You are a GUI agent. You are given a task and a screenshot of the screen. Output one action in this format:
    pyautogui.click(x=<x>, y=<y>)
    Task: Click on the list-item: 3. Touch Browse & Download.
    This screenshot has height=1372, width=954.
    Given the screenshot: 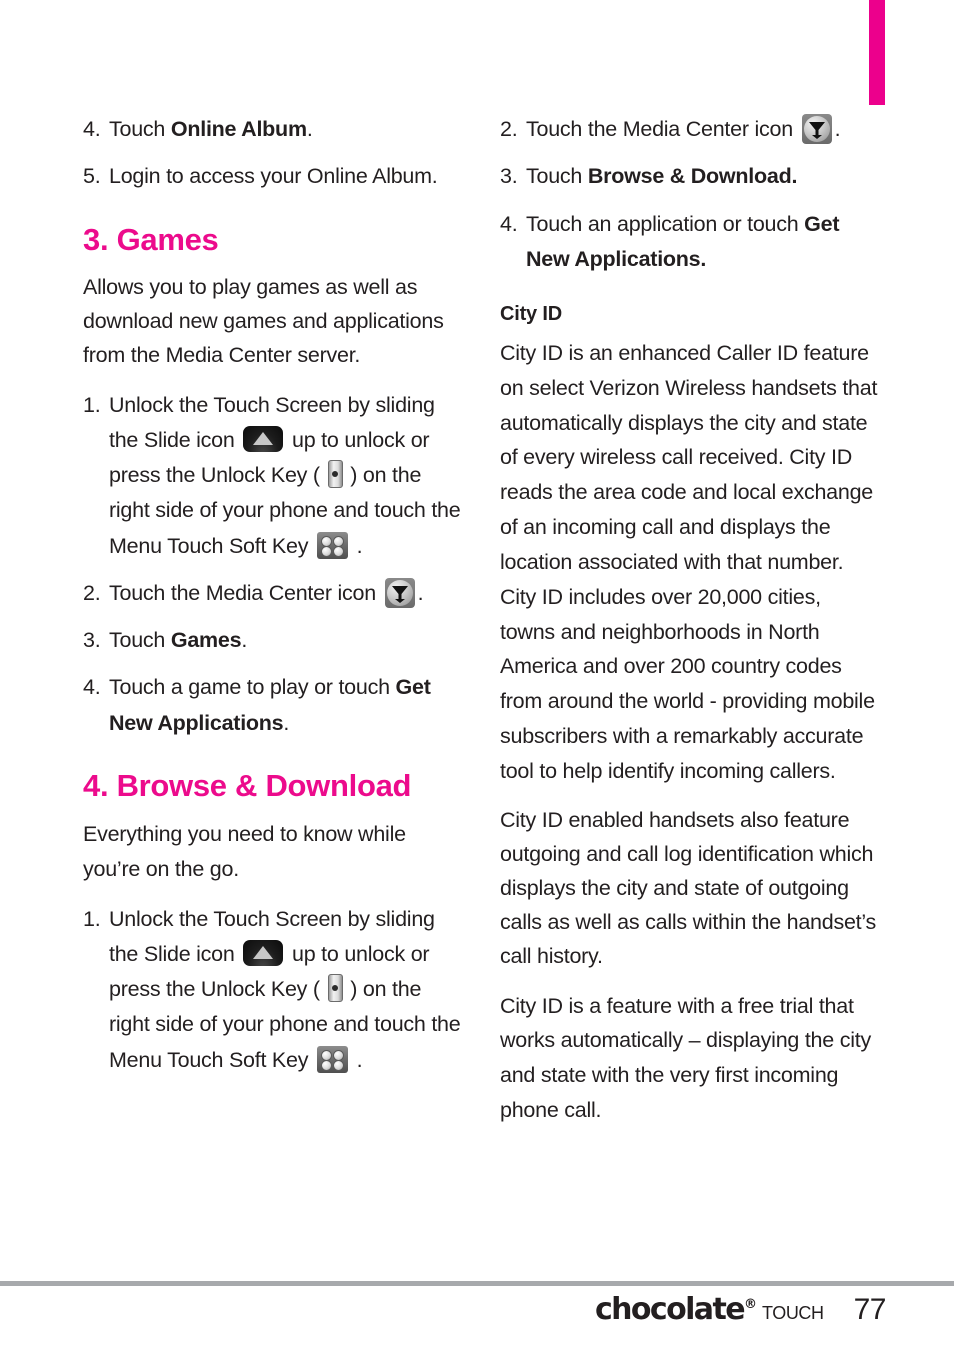 What is the action you would take?
    pyautogui.click(x=690, y=176)
    